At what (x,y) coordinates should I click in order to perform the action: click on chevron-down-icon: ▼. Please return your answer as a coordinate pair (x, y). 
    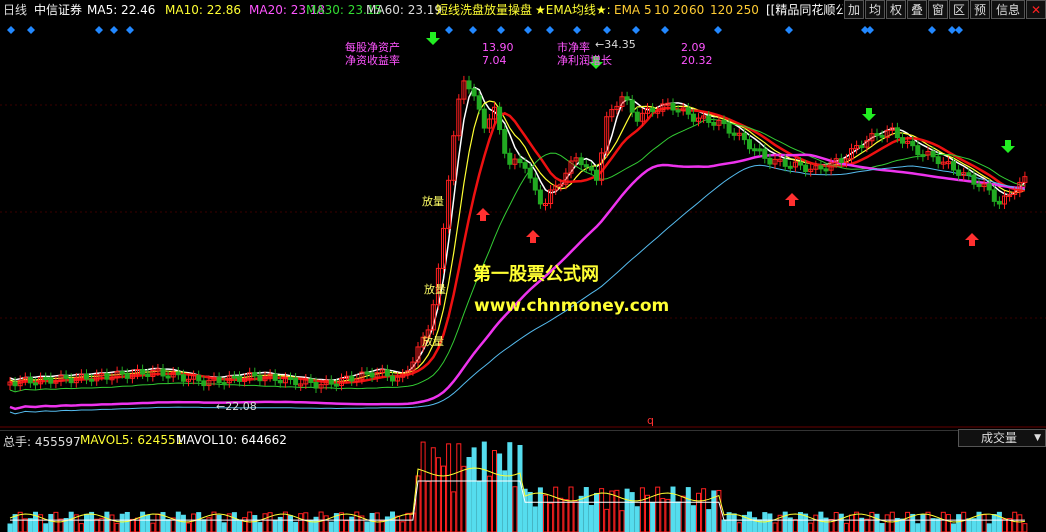
    Looking at the image, I should click on (1037, 438).